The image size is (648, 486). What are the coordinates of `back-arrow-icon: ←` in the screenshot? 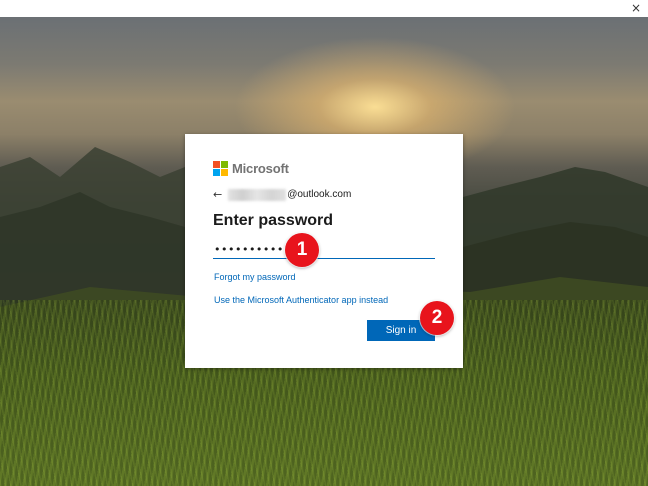 It's located at (217, 194).